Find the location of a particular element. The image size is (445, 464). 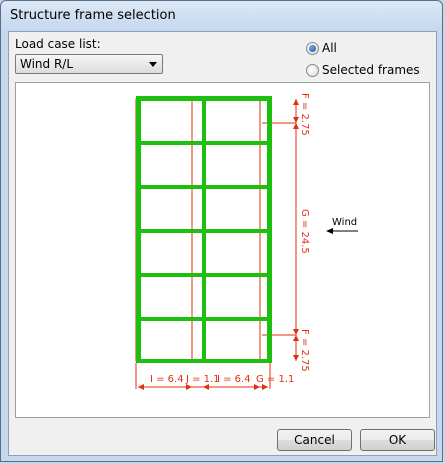

right-dimension-labels: F = 2.75 G = 24.5 F = 2.75 is located at coordinates (304, 232).